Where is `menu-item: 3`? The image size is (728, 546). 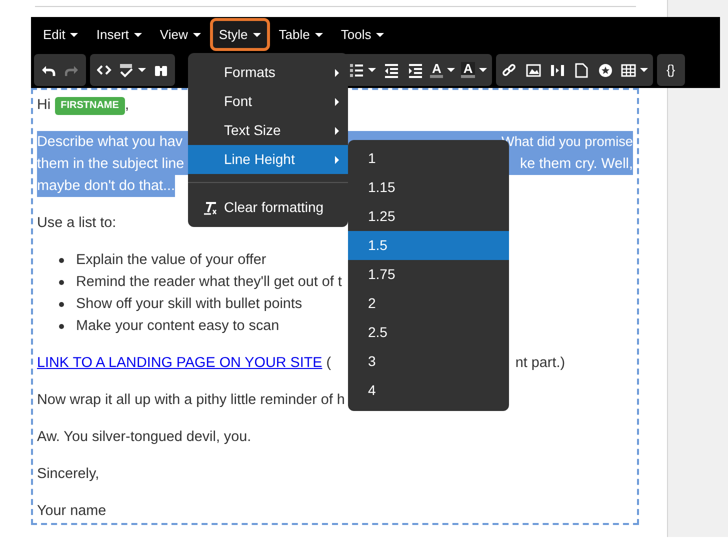 menu-item: 3 is located at coordinates (428, 361).